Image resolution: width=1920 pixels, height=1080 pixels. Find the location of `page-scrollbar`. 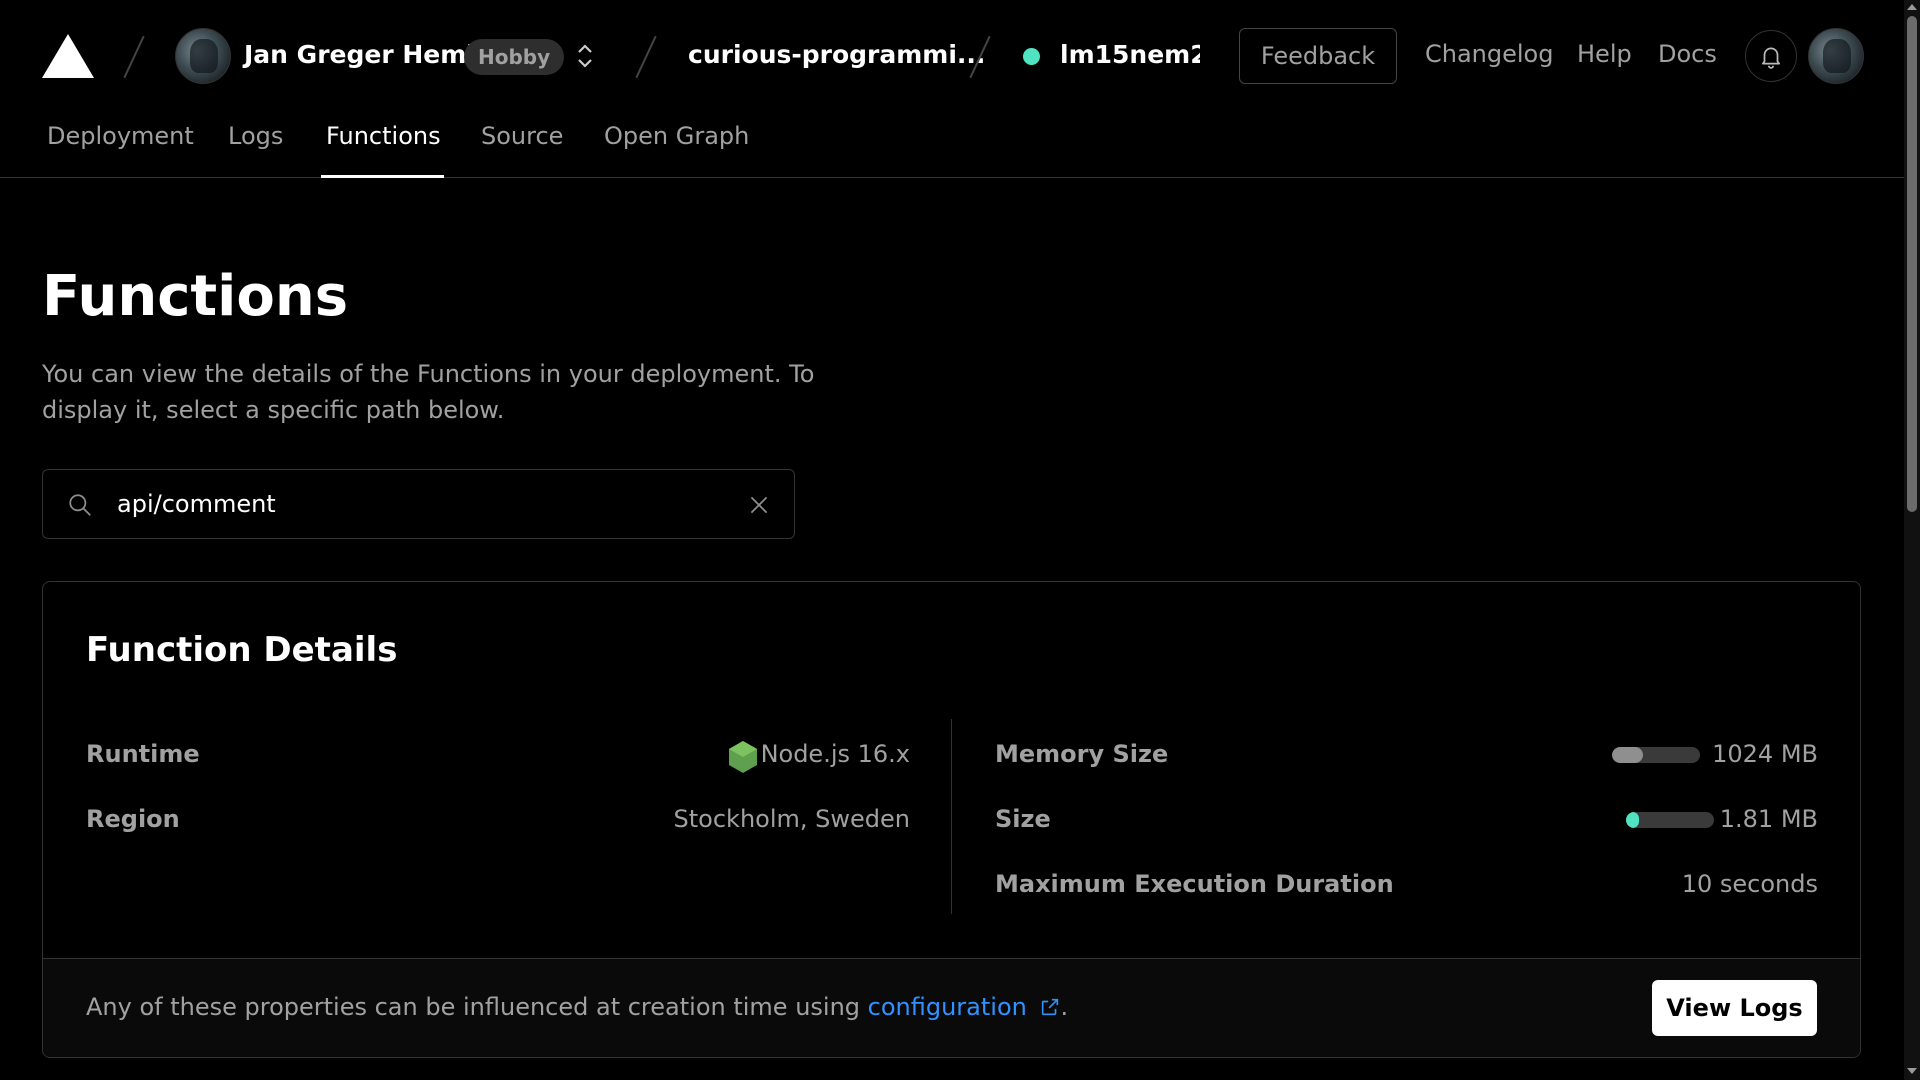

page-scrollbar is located at coordinates (1912, 540).